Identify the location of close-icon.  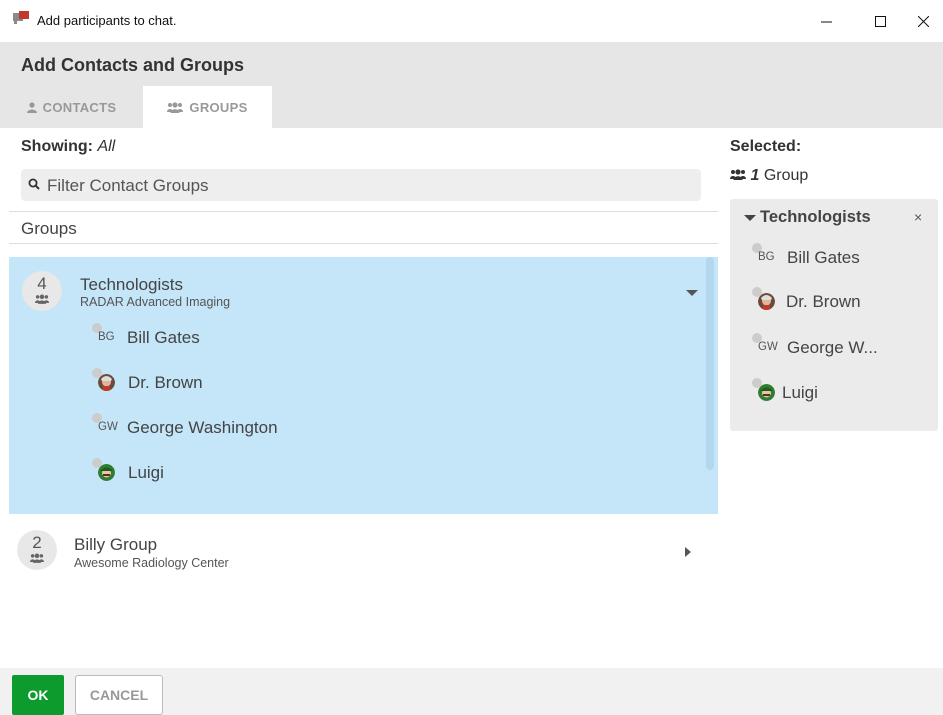
(923, 21).